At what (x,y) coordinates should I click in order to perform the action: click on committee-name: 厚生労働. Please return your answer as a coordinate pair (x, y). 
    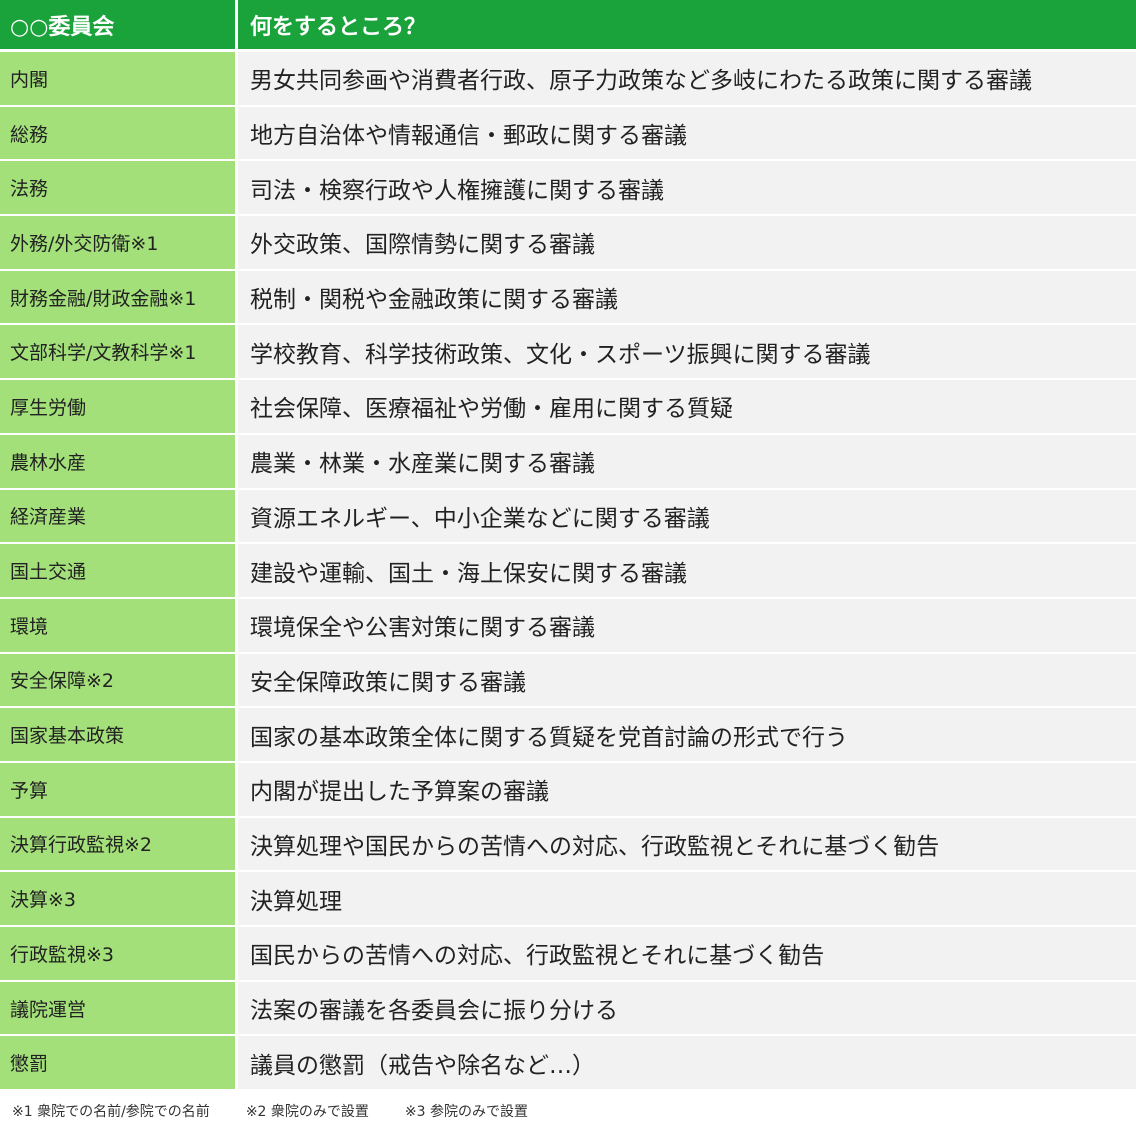
    Looking at the image, I should click on (119, 406).